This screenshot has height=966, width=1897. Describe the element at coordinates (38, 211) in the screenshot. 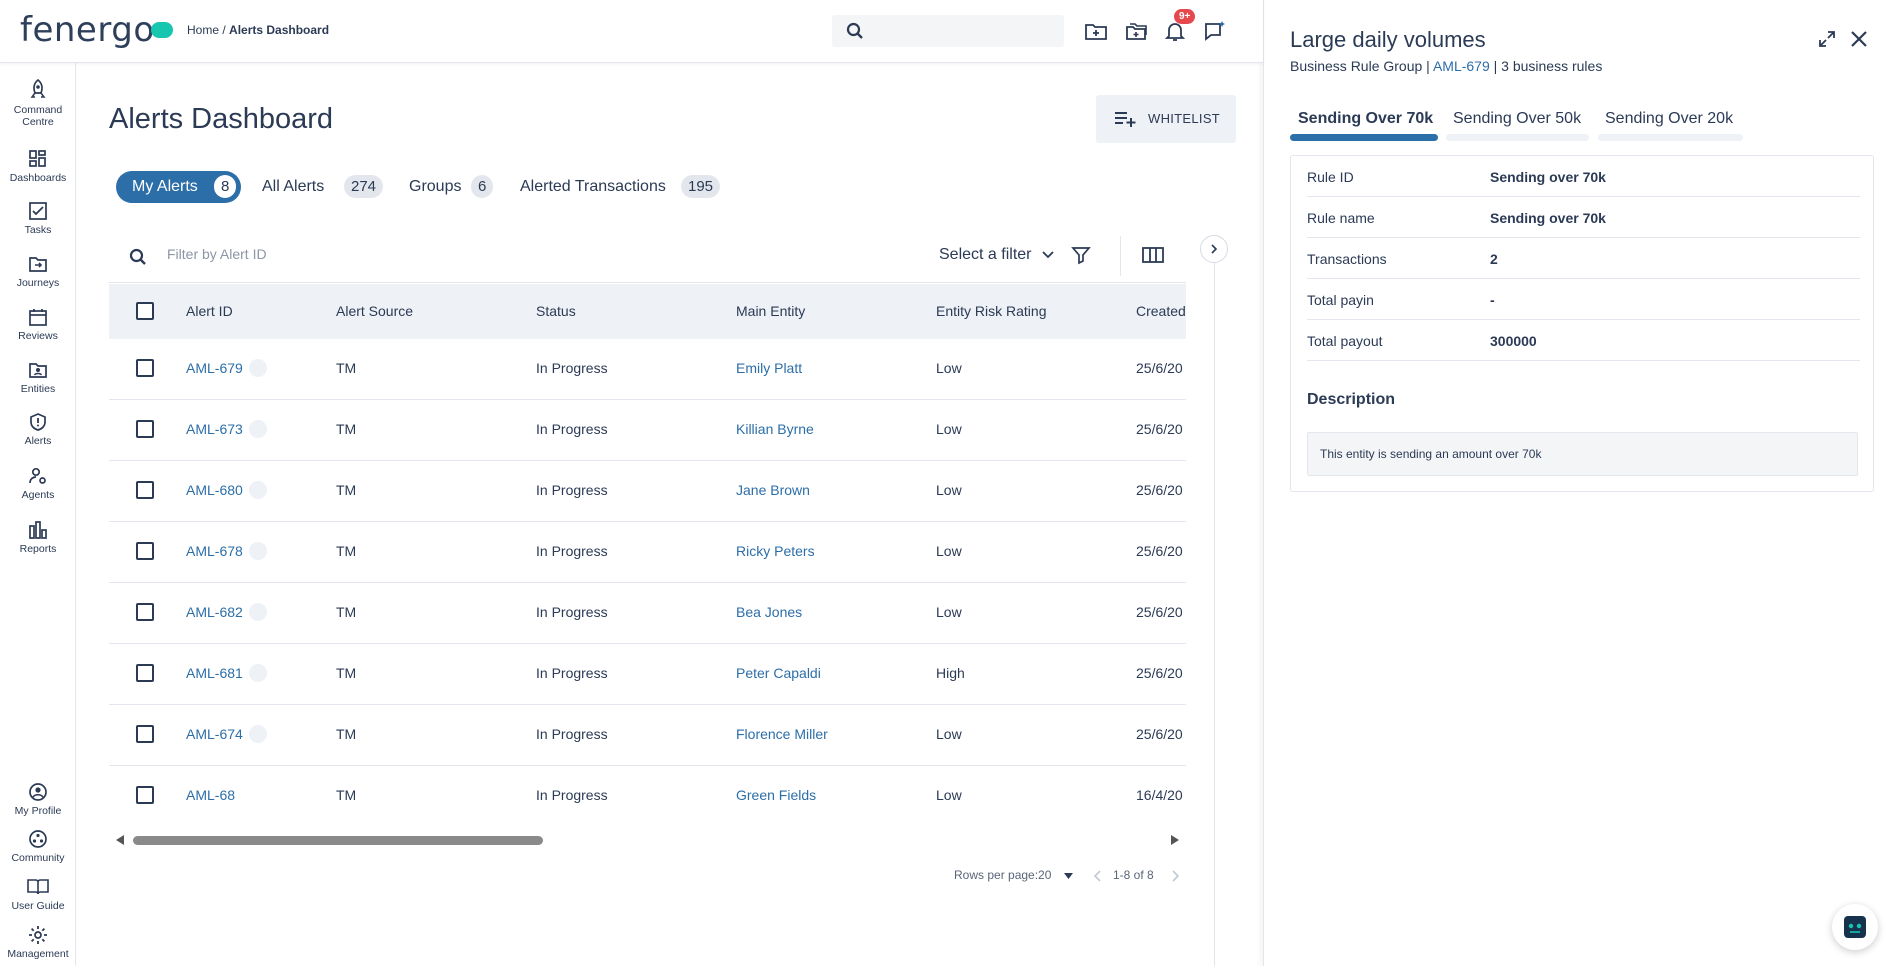

I see `checkbox-icon` at that location.